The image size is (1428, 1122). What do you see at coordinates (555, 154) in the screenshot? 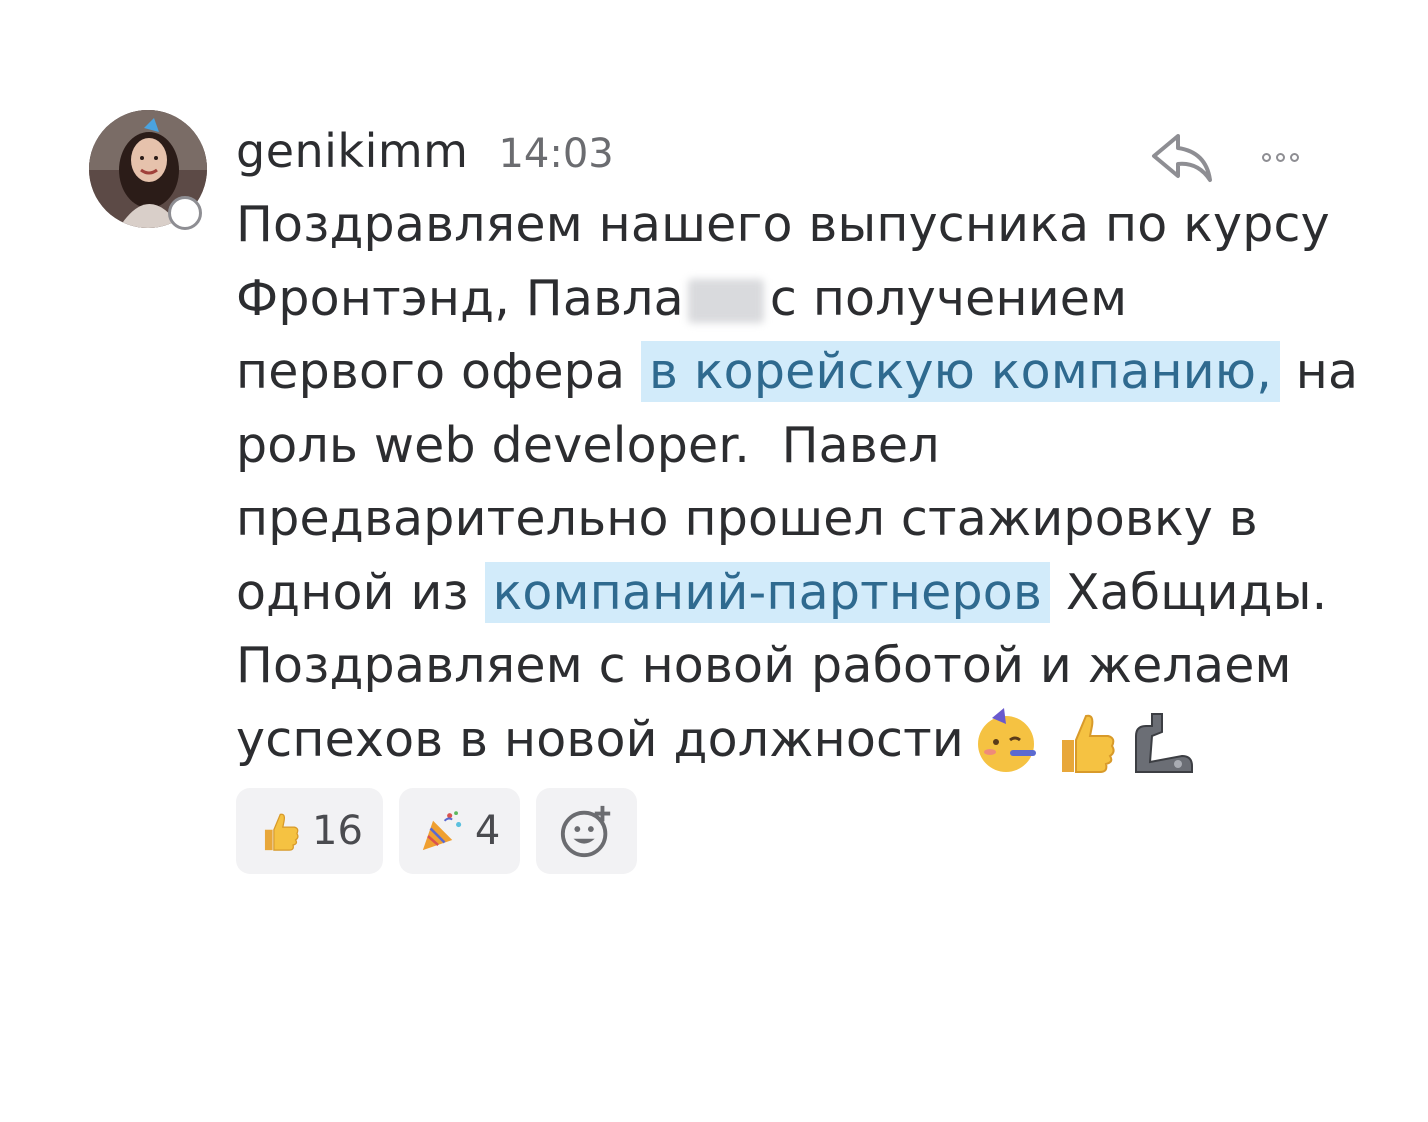
I see `timestamp: 14:03` at bounding box center [555, 154].